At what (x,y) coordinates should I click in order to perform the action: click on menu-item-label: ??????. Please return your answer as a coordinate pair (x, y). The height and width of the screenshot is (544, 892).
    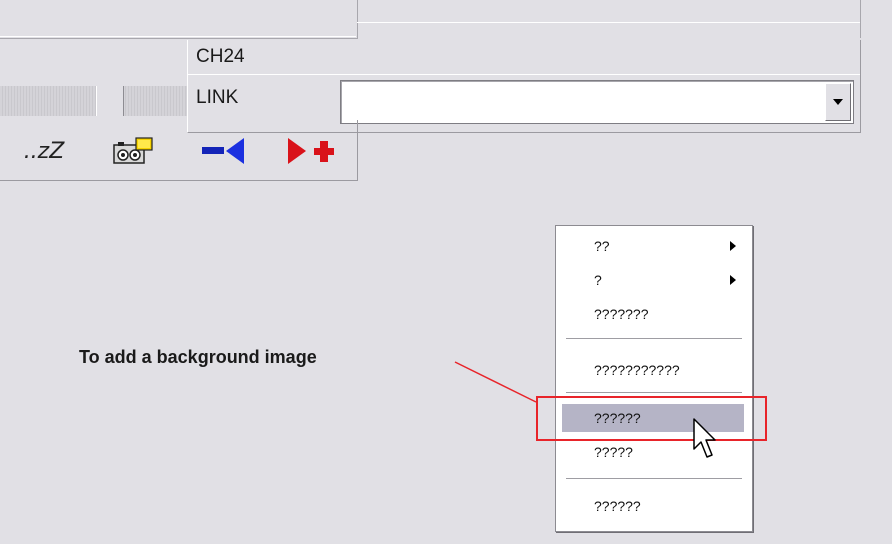
    Looking at the image, I should click on (617, 506).